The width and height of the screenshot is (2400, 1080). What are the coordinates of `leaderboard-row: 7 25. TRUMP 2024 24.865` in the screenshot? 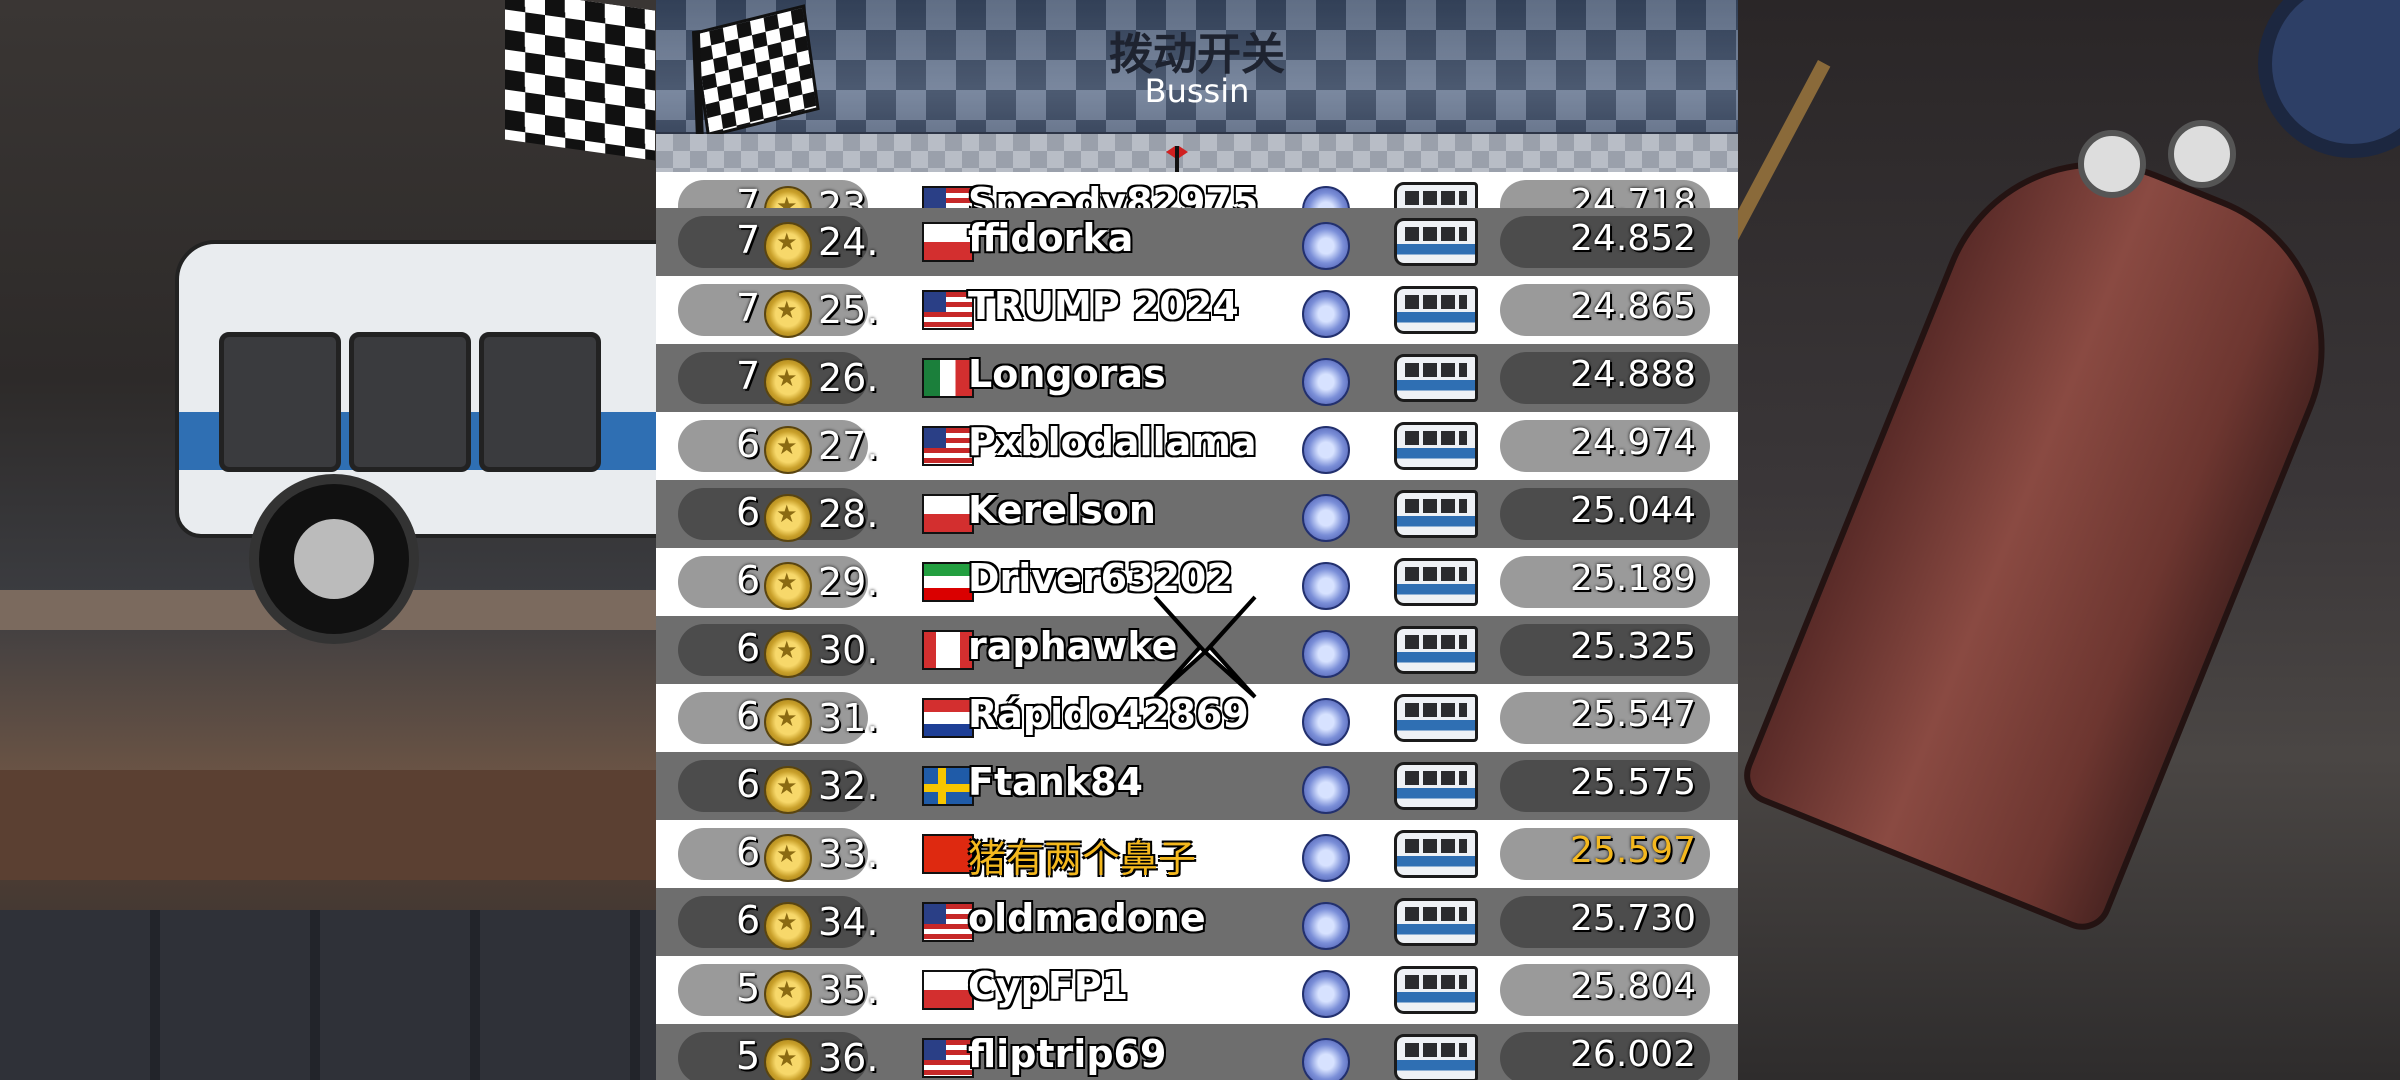 It's located at (1197, 310).